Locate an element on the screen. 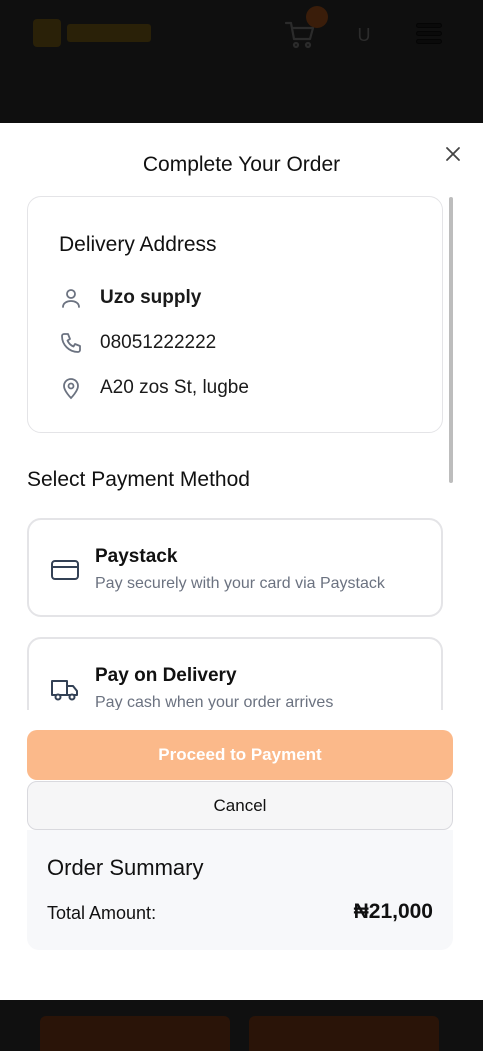  proceed-to-payment-button: Proceed to Payment is located at coordinates (240, 755).